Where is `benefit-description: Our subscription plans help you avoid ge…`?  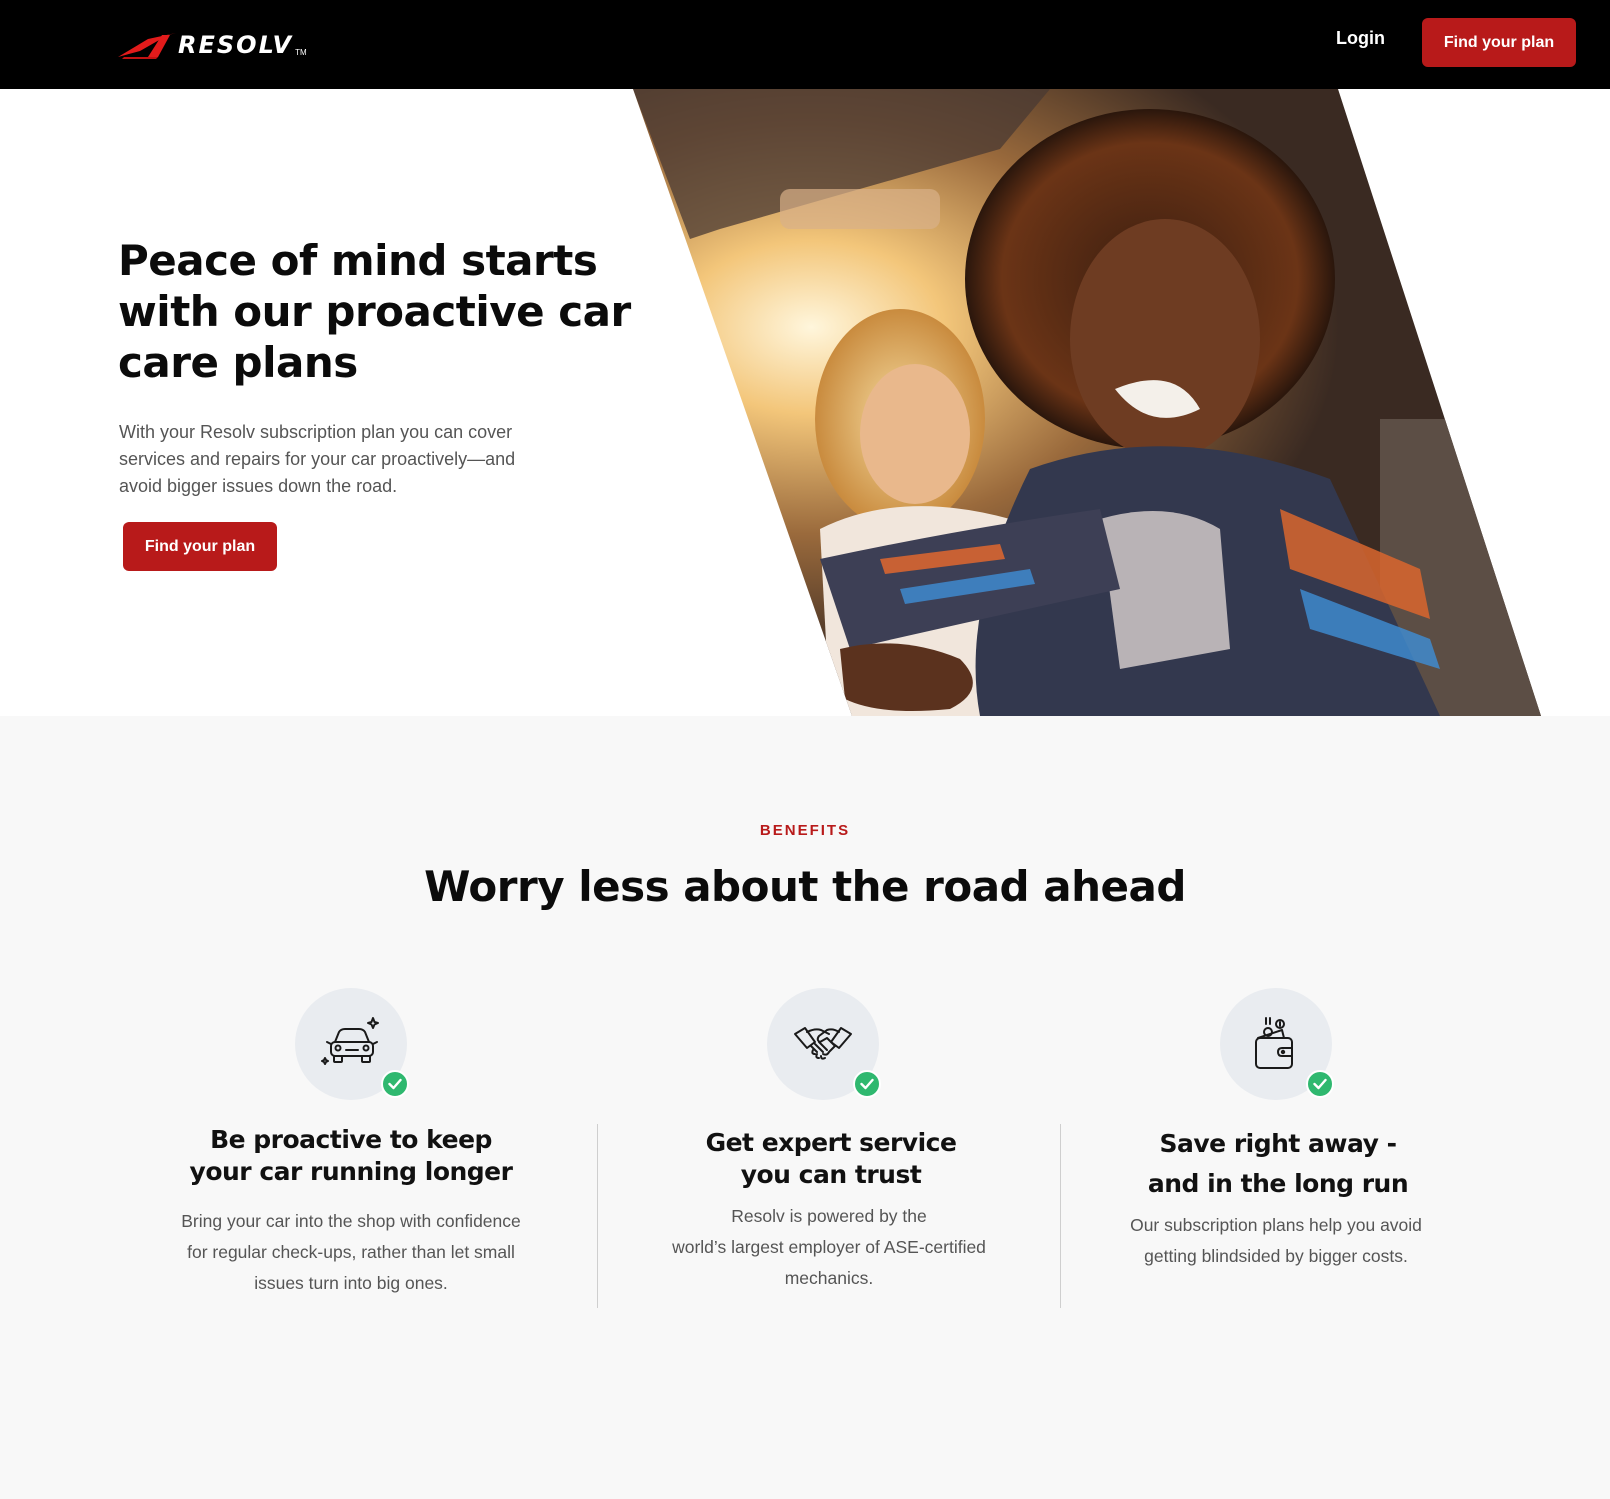 benefit-description: Our subscription plans help you avoid ge… is located at coordinates (1276, 1240).